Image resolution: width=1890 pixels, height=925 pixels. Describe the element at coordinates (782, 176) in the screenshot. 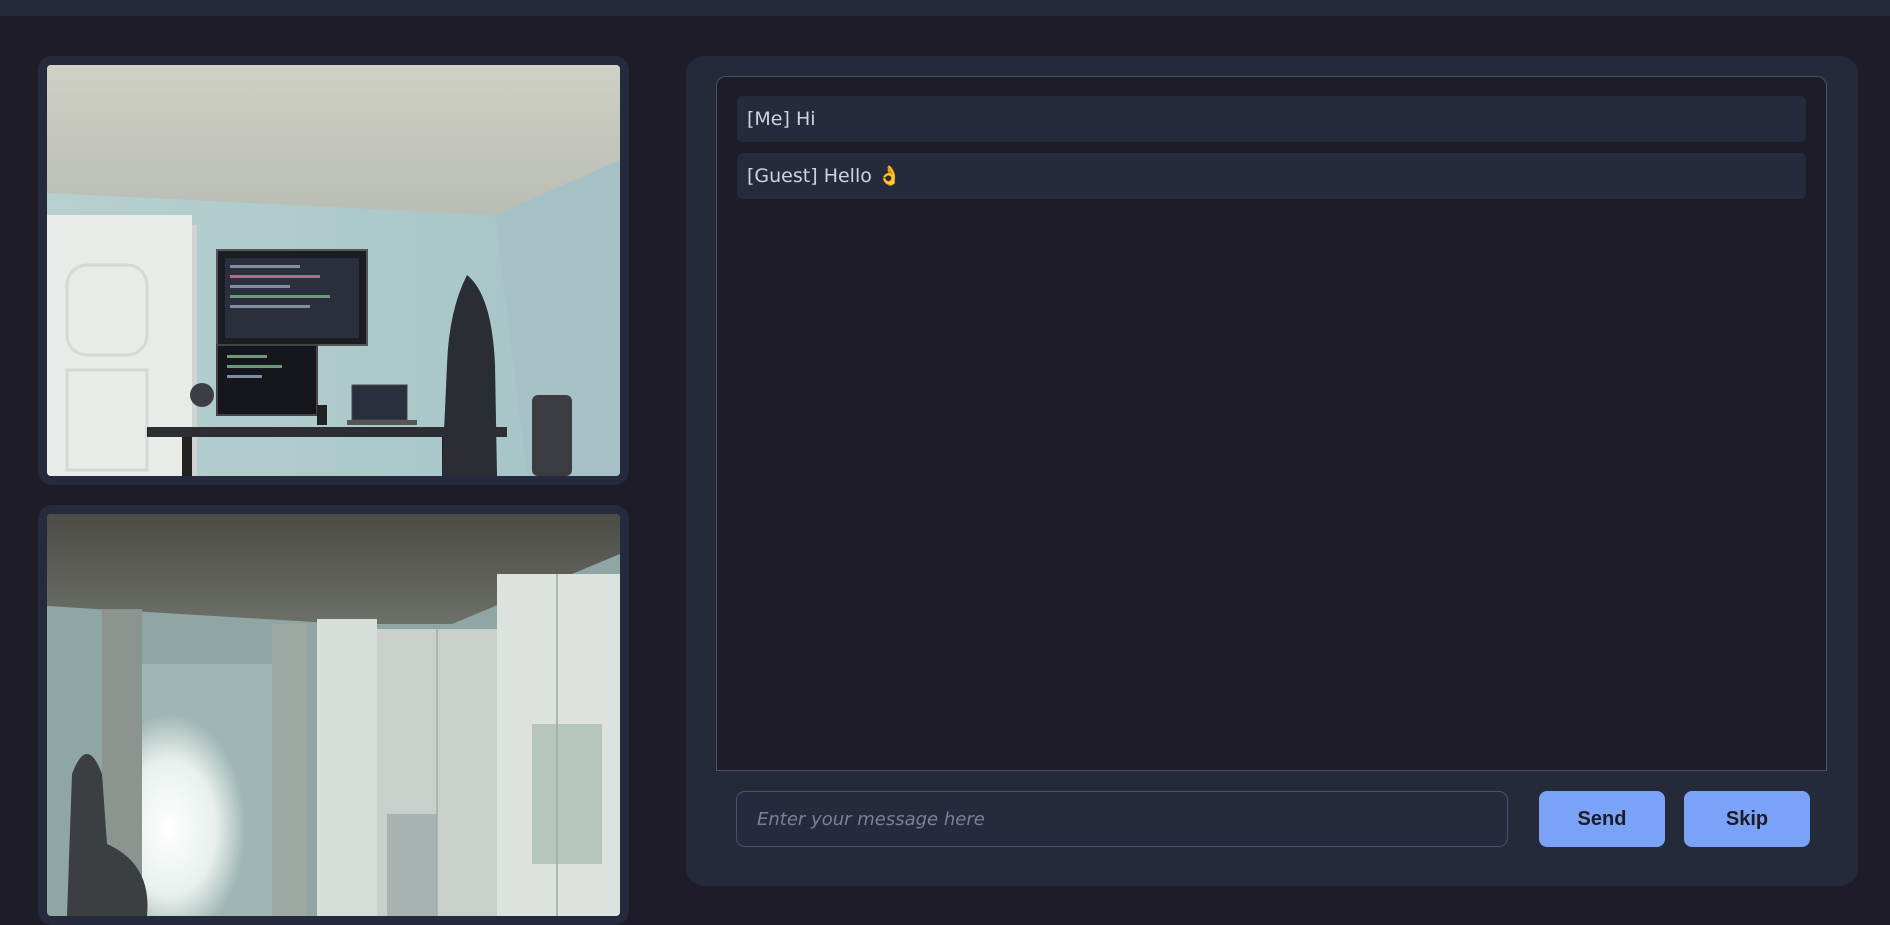

I see `message-sender: [Guest]` at that location.